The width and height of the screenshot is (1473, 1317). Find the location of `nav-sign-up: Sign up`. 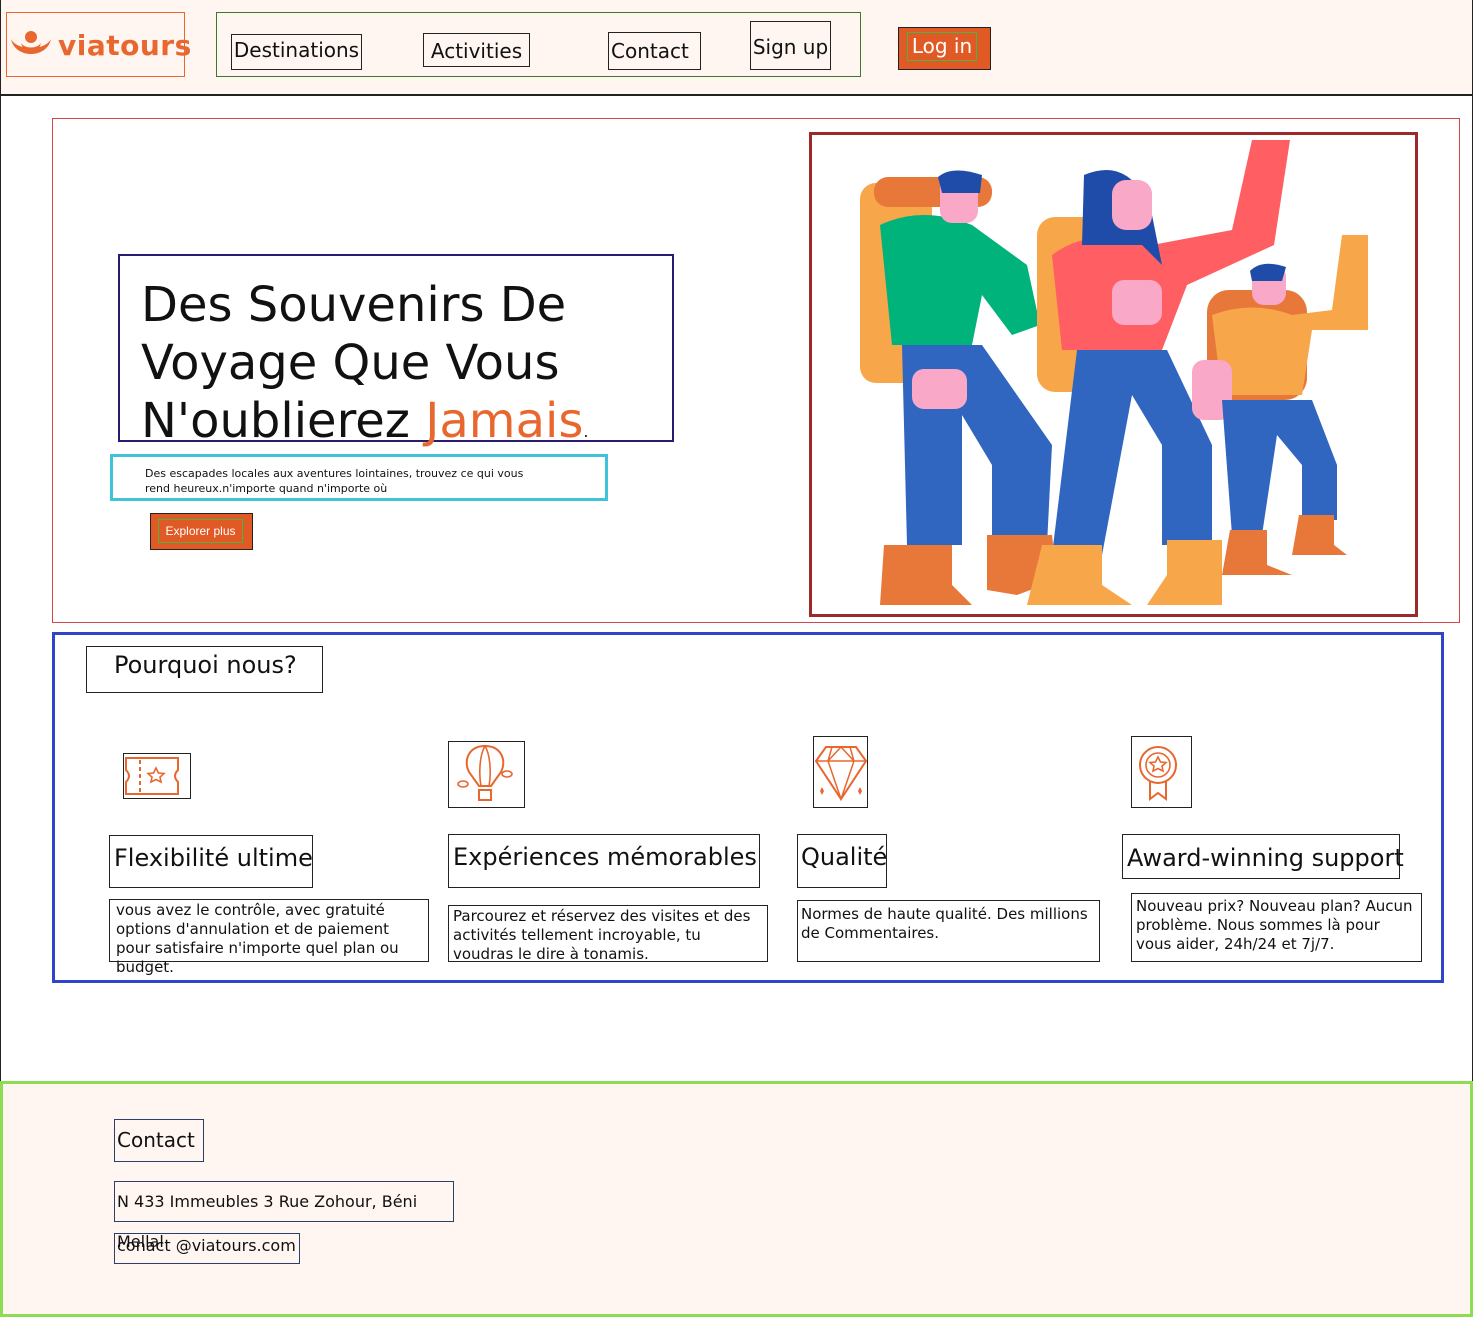

nav-sign-up: Sign up is located at coordinates (790, 45).